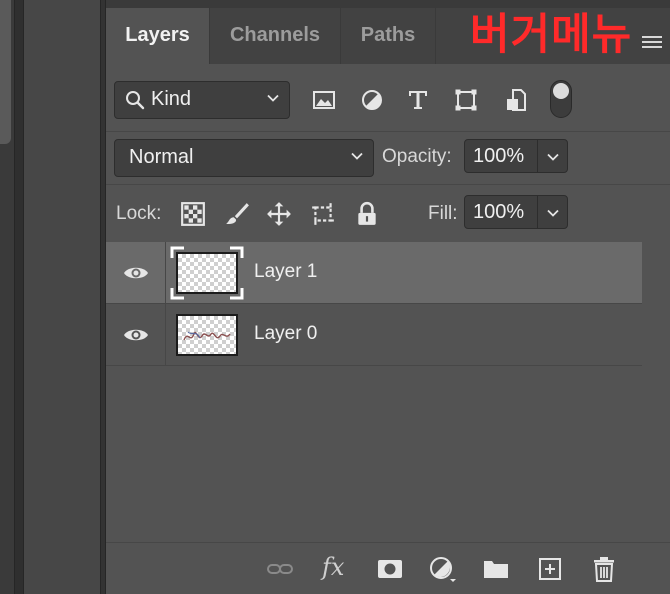  Describe the element at coordinates (372, 100) in the screenshot. I see `adjustment-filter-icon` at that location.